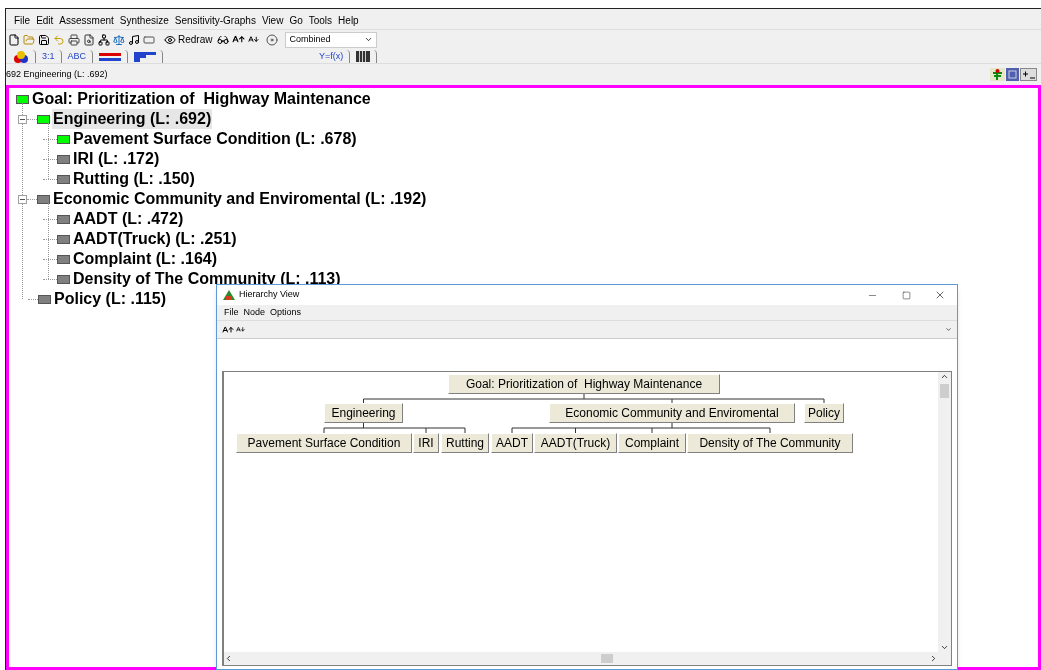  What do you see at coordinates (512, 443) in the screenshot?
I see `hierarchy-node: AADT` at bounding box center [512, 443].